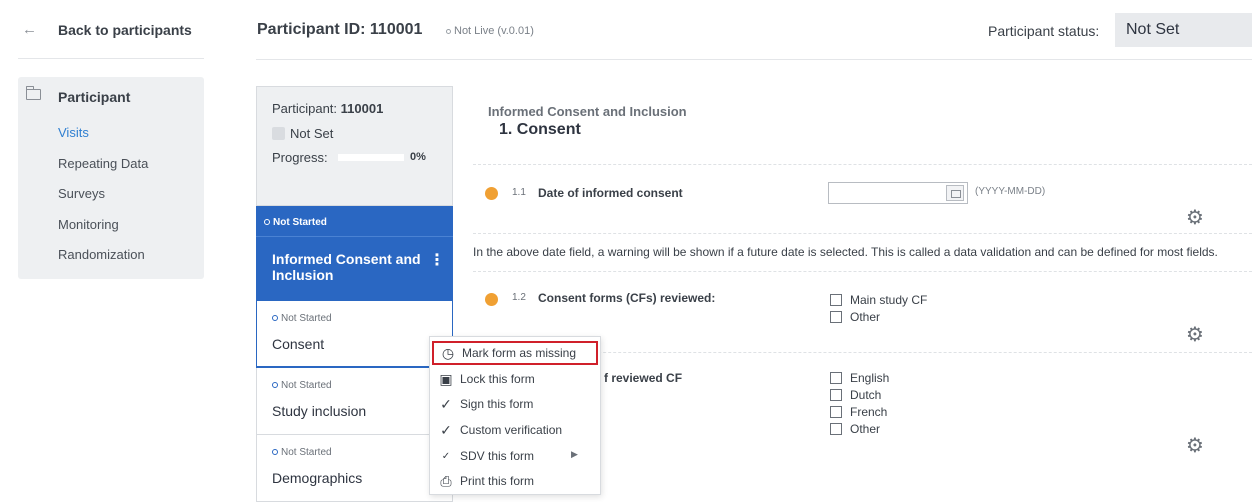  I want to click on menu-item-label: Print this form, so click(497, 481).